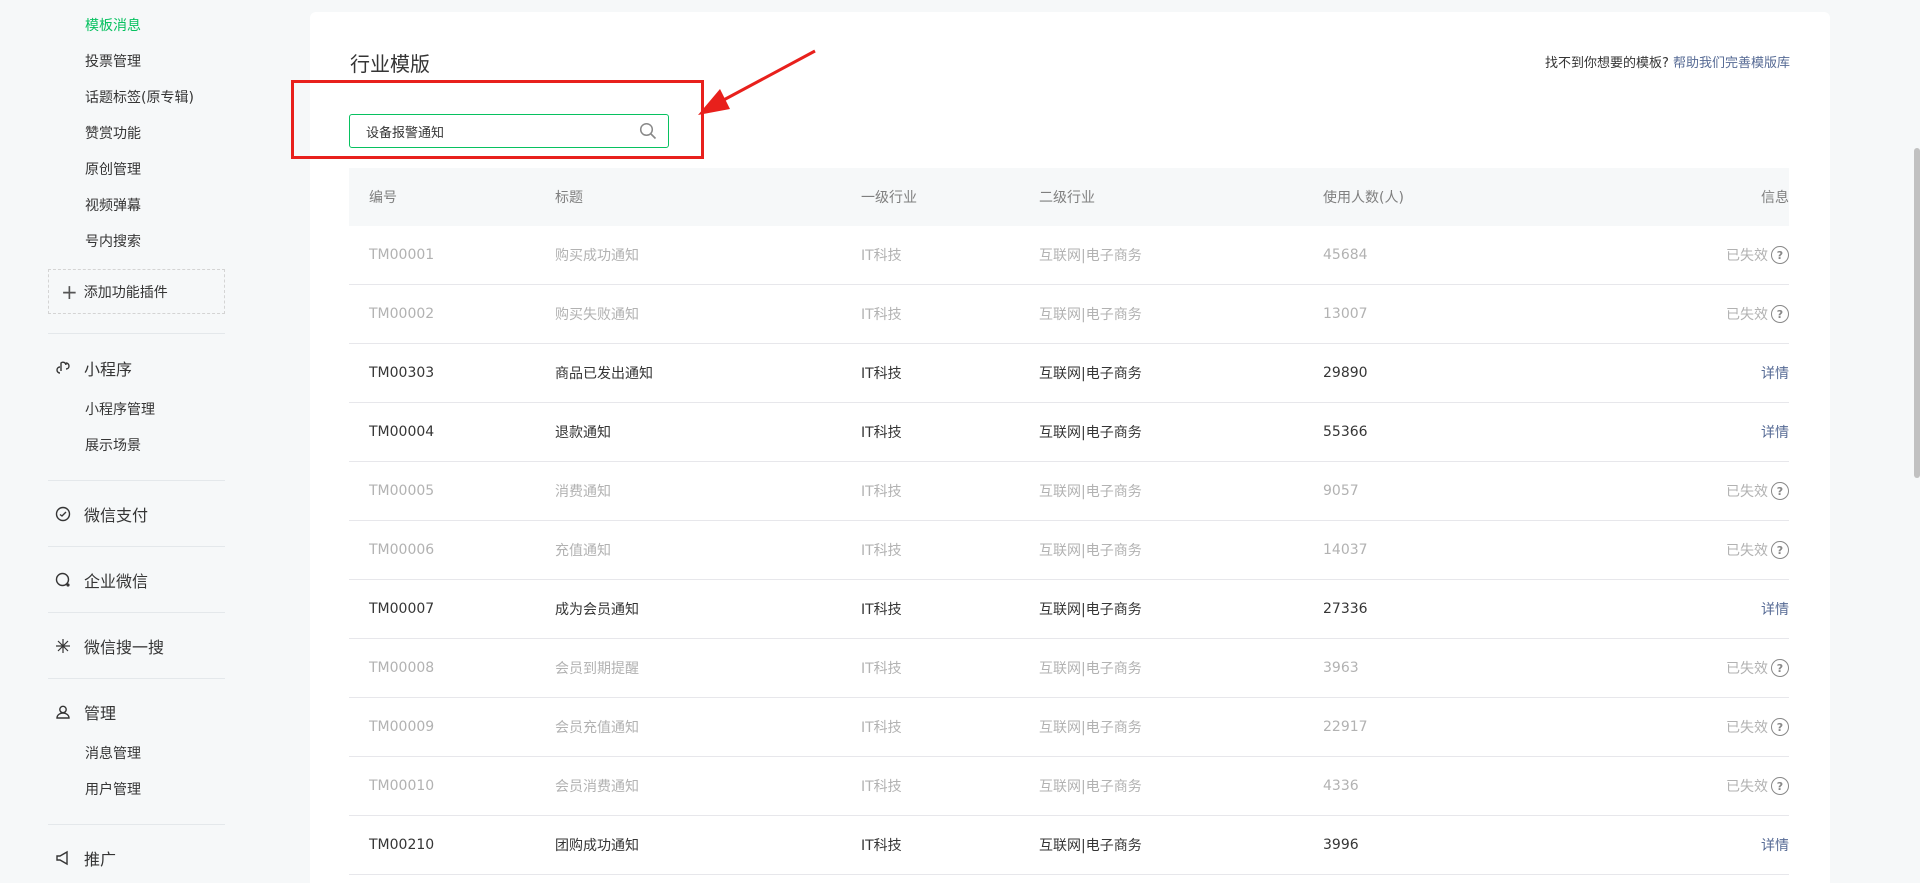  Describe the element at coordinates (120, 410) in the screenshot. I see `sidebar-item-mini-program-manage: 小程序管理` at that location.